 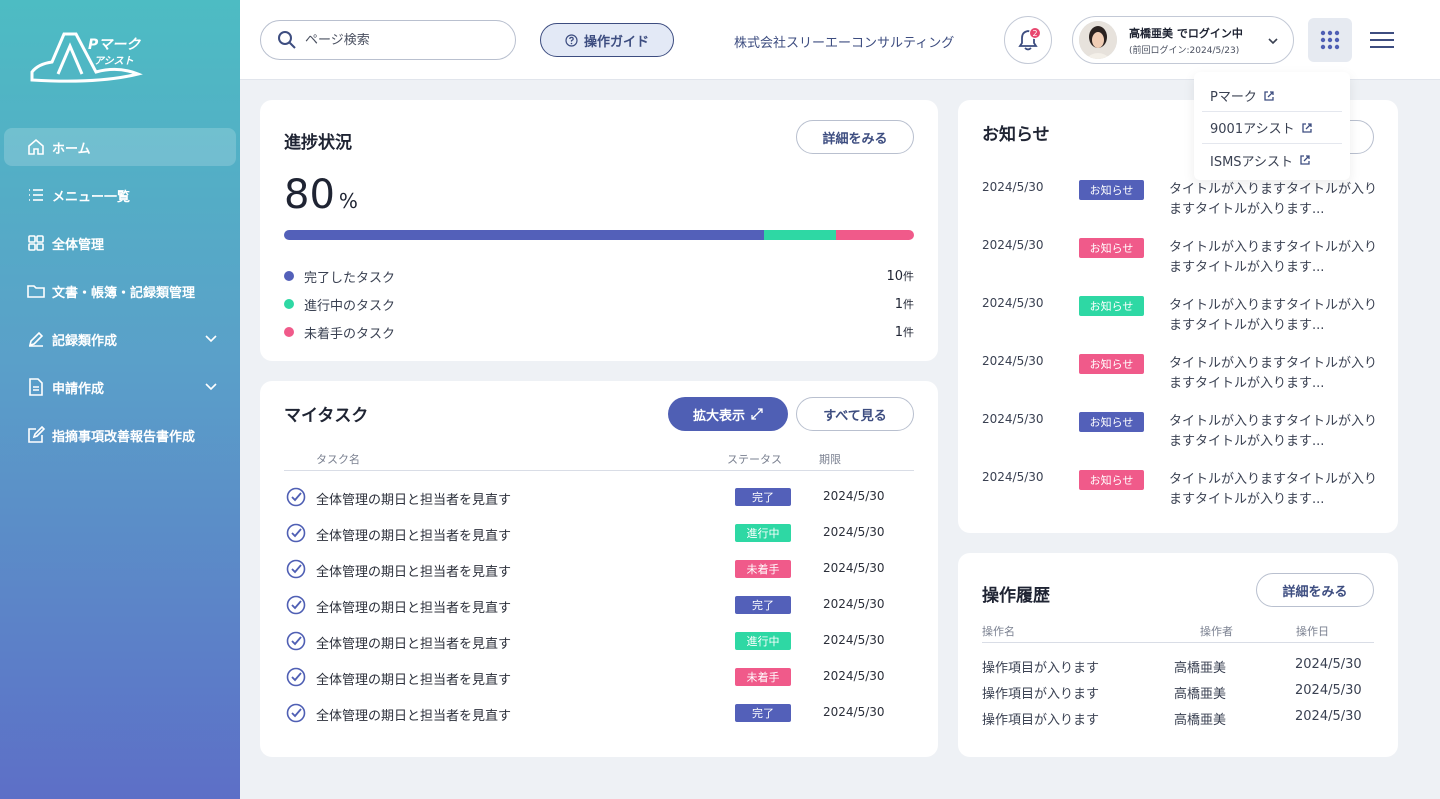 What do you see at coordinates (350, 334) in the screenshot?
I see `legend-label: 未着手のタスク` at bounding box center [350, 334].